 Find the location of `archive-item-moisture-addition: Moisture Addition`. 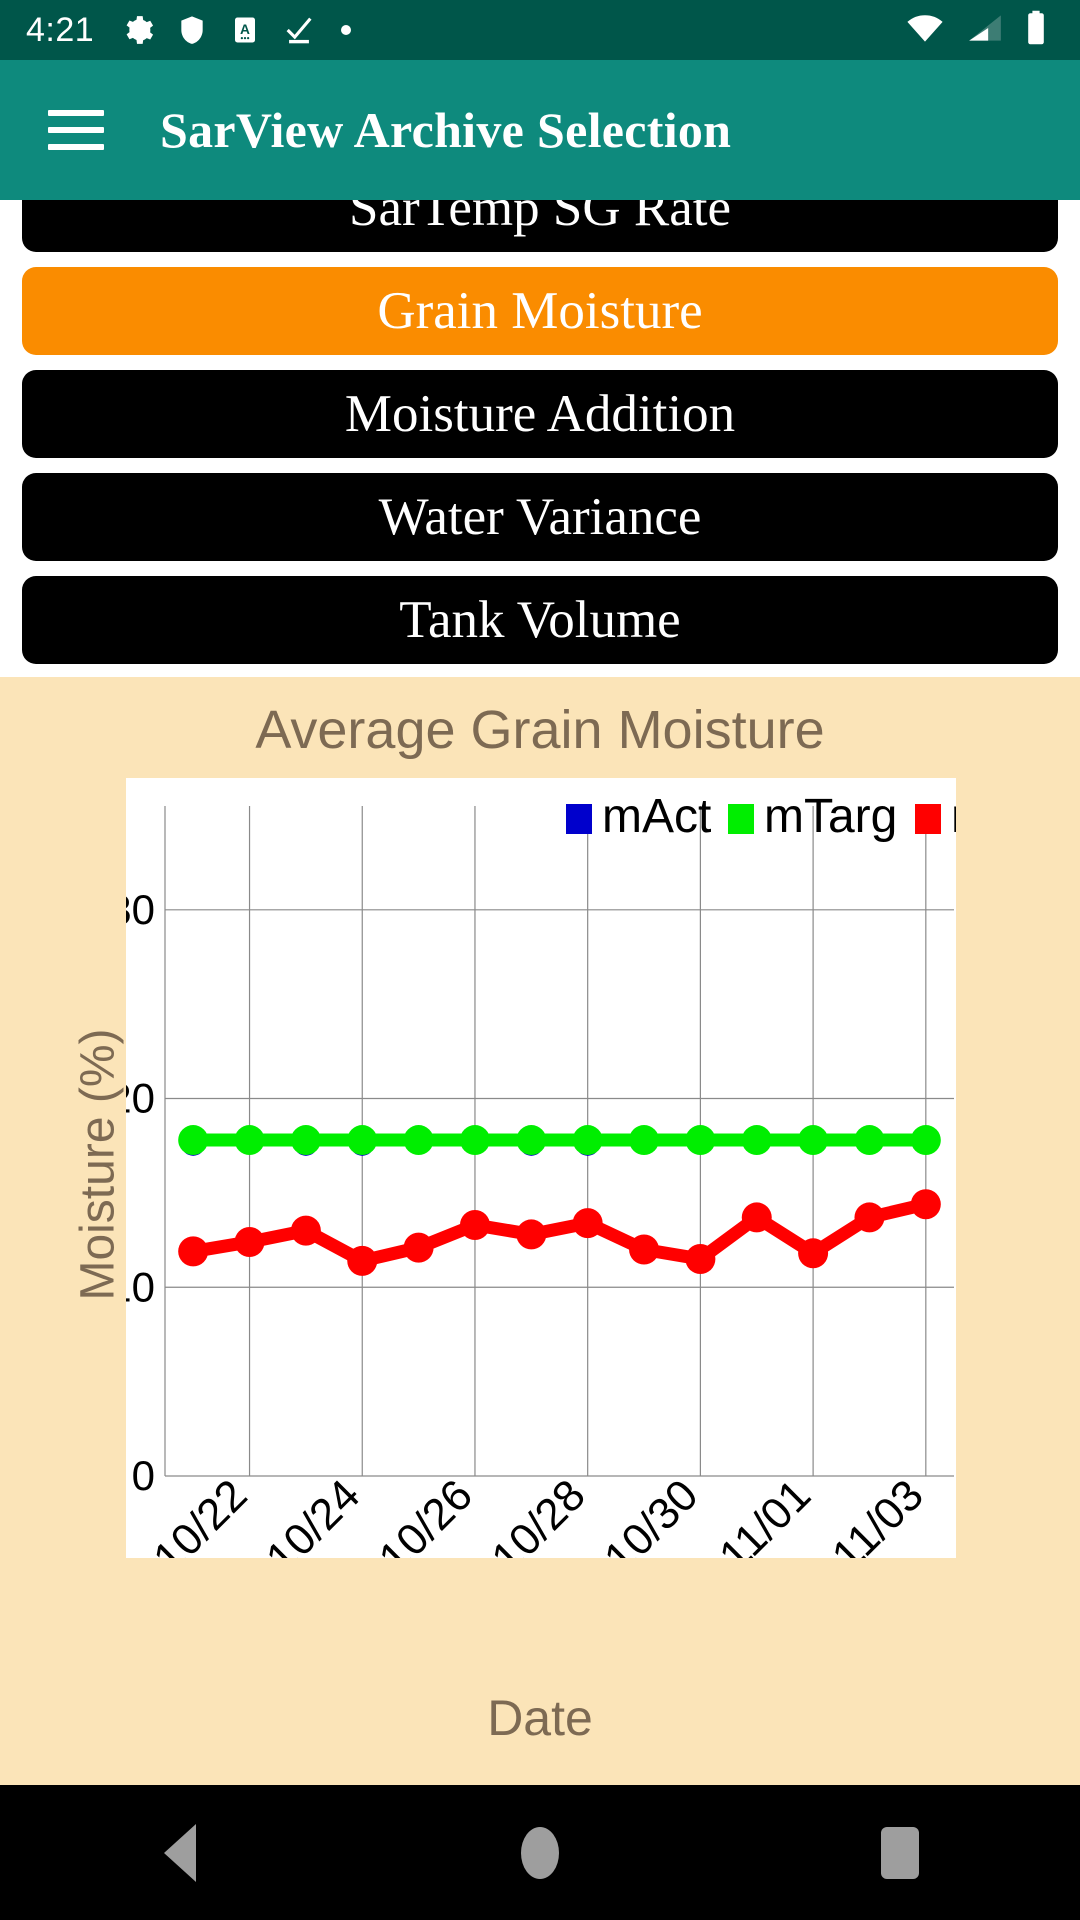

archive-item-moisture-addition: Moisture Addition is located at coordinates (540, 414).